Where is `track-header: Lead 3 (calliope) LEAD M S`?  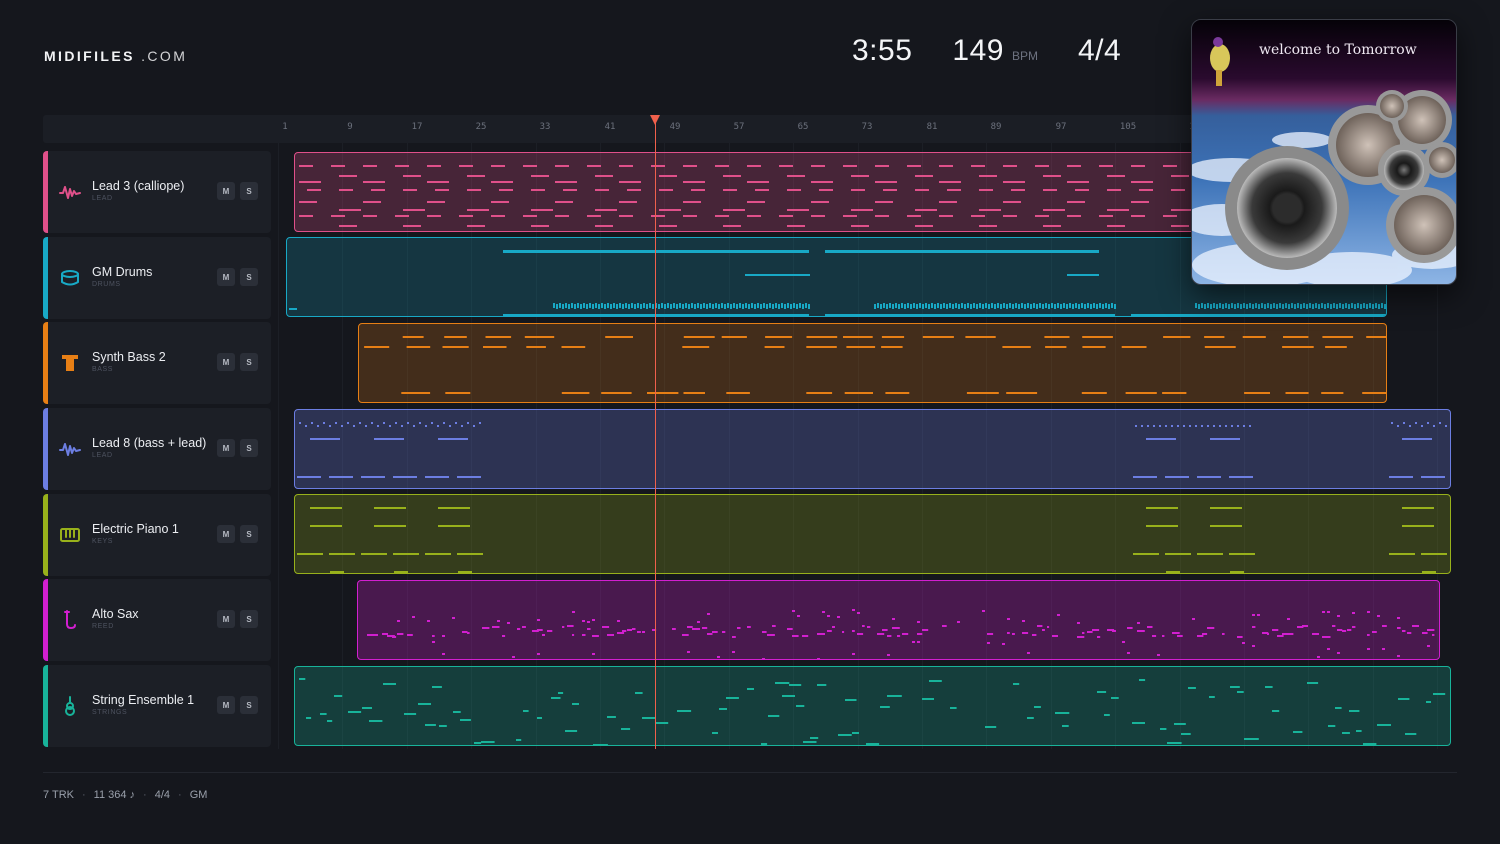 track-header: Lead 3 (calliope) LEAD M S is located at coordinates (157, 192).